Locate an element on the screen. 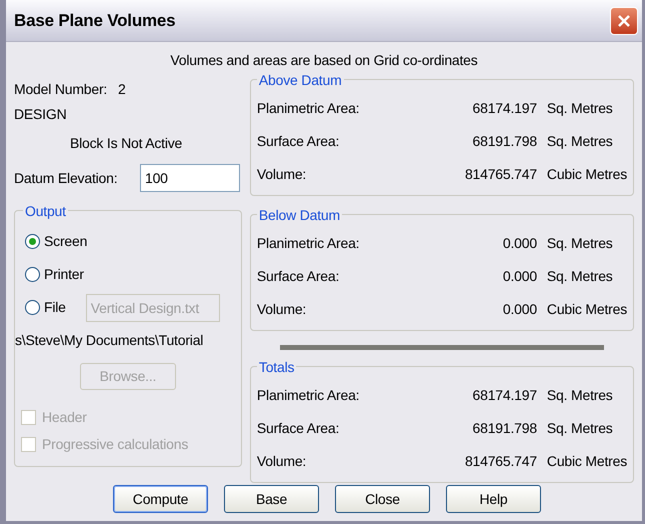  radio-option: Printer is located at coordinates (54, 274).